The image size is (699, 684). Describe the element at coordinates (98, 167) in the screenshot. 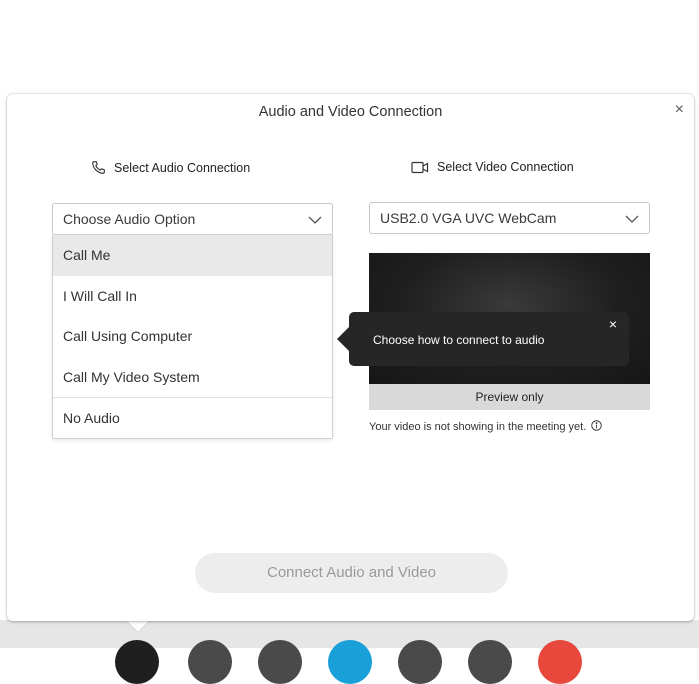

I see `phone-icon` at that location.